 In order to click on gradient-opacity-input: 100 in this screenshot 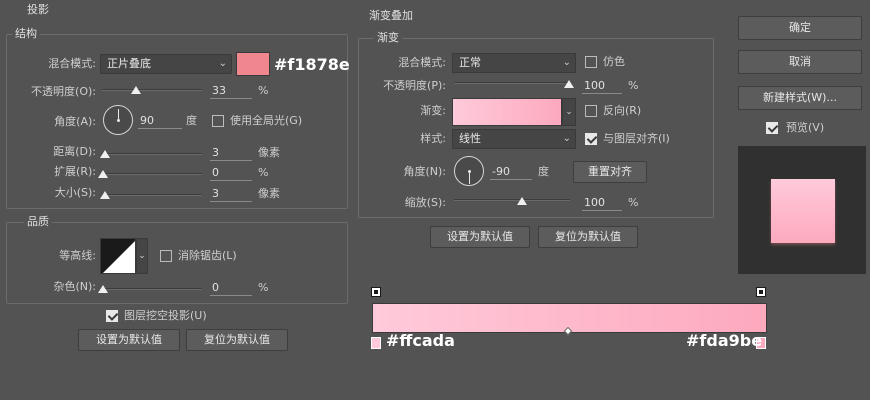, I will do `click(602, 86)`.